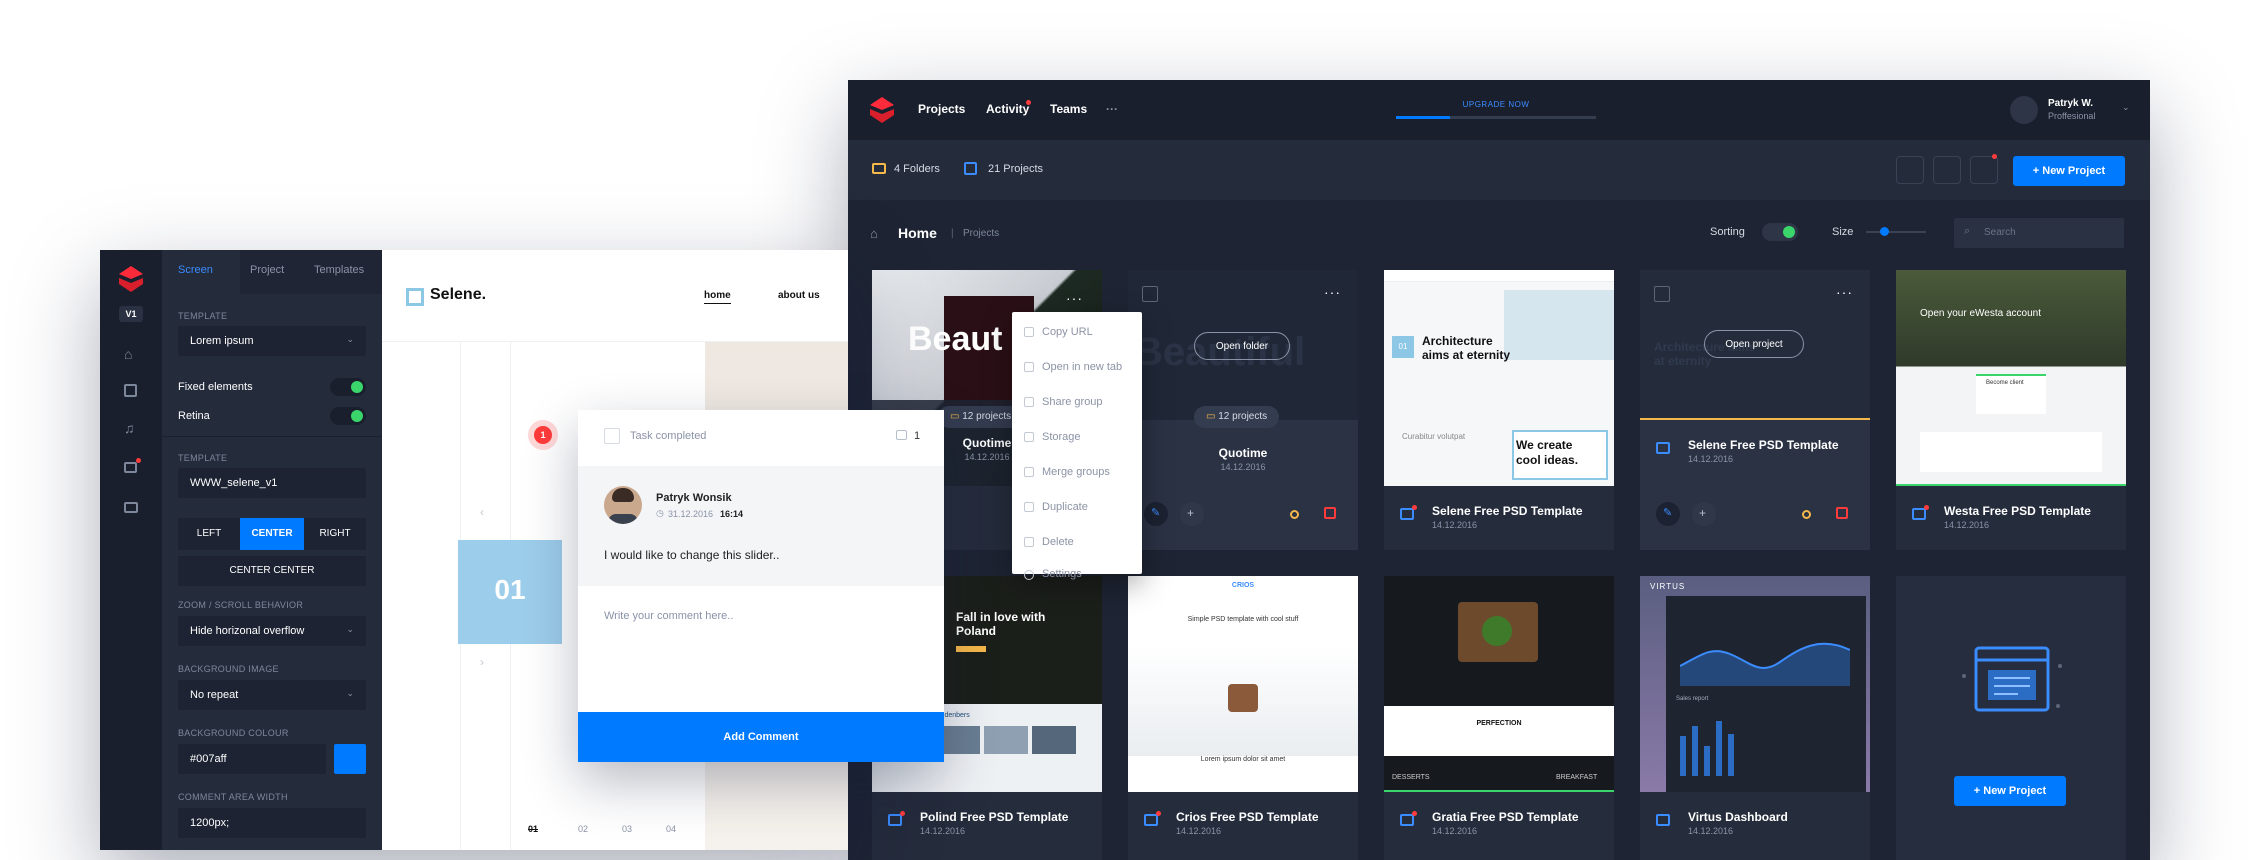  What do you see at coordinates (272, 823) in the screenshot?
I see `comment-width-input: 1200px;` at bounding box center [272, 823].